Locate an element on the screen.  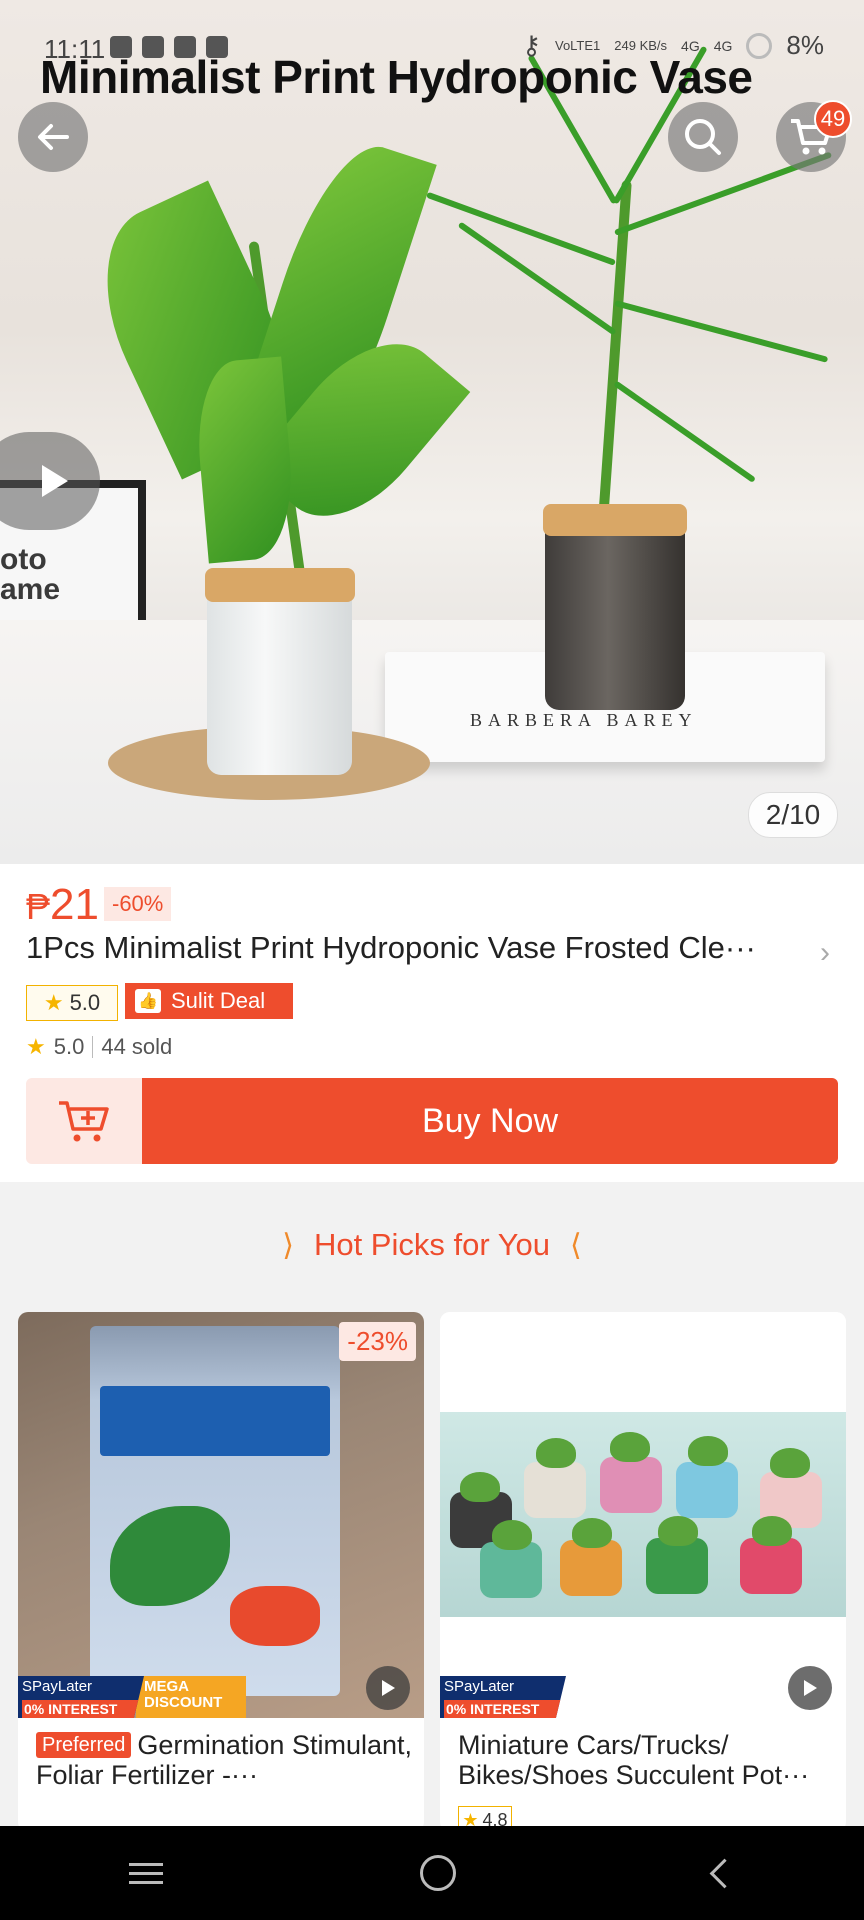
price: ₱21 is located at coordinates (62, 905).